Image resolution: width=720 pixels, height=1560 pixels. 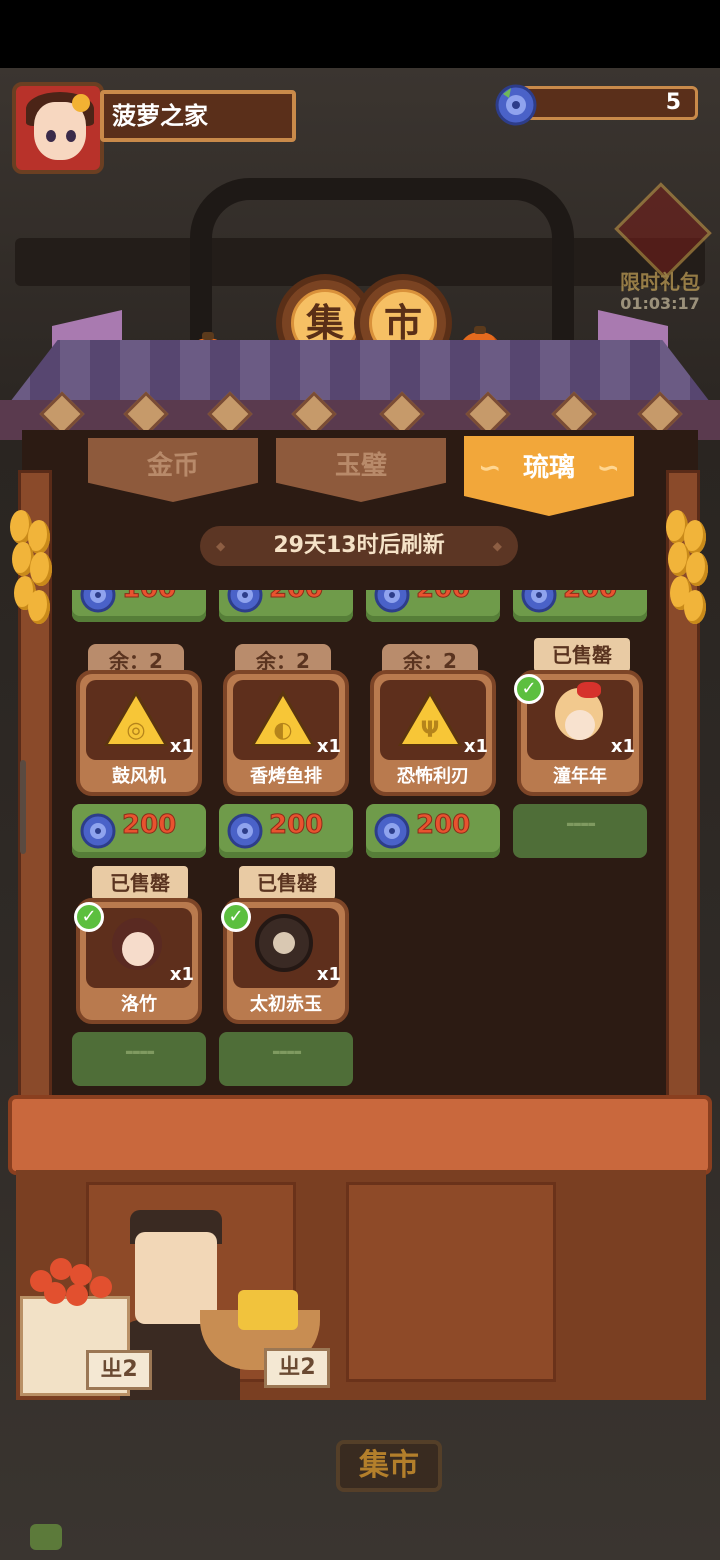 What do you see at coordinates (58, 128) in the screenshot?
I see `player-avatar` at bounding box center [58, 128].